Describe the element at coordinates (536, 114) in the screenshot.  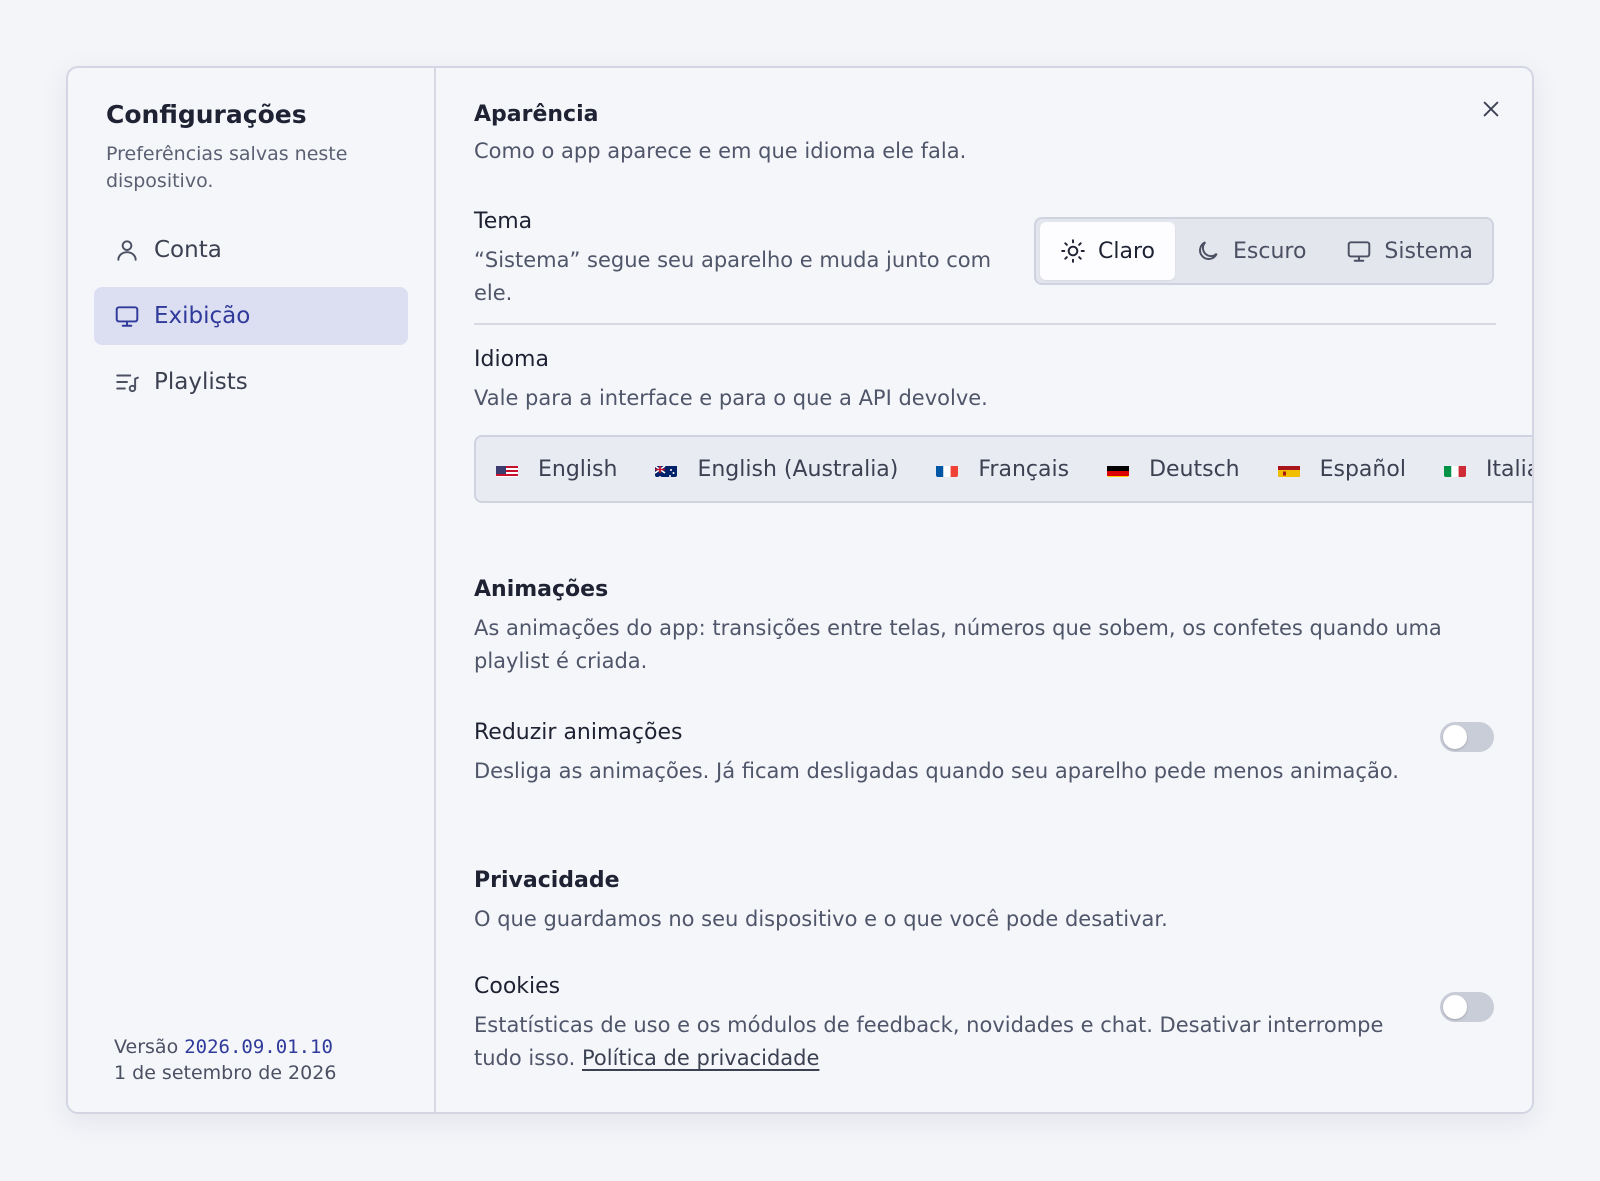
I see `appearance-title: Aparência` at that location.